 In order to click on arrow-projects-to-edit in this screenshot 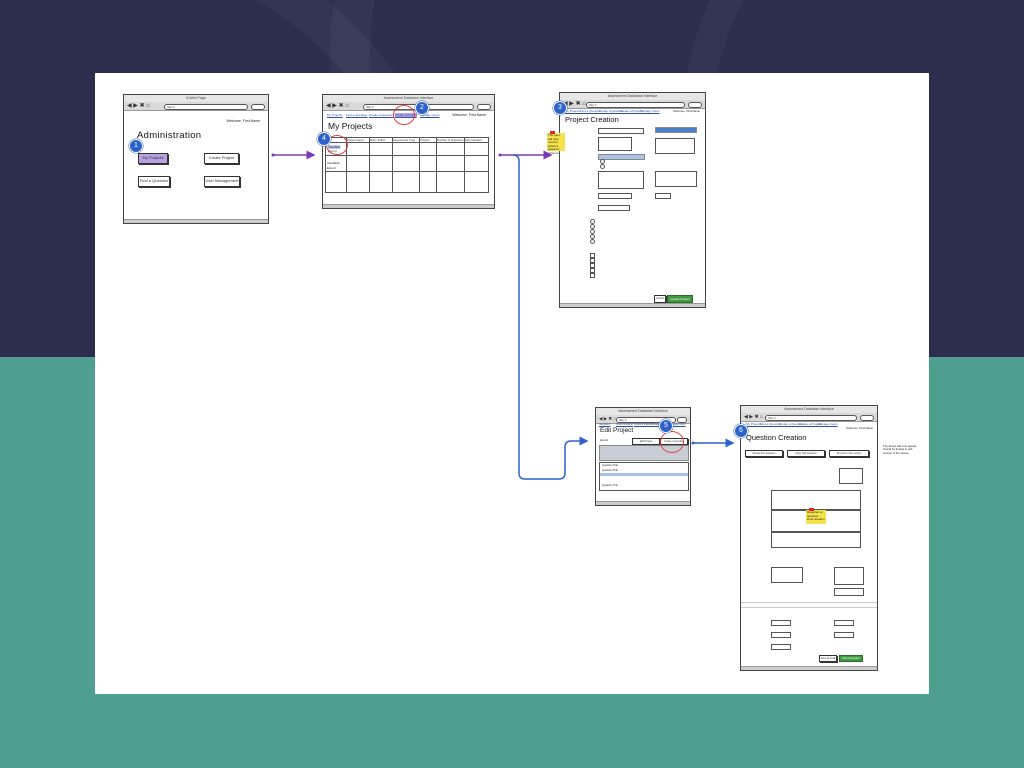, I will do `click(550, 317)`.